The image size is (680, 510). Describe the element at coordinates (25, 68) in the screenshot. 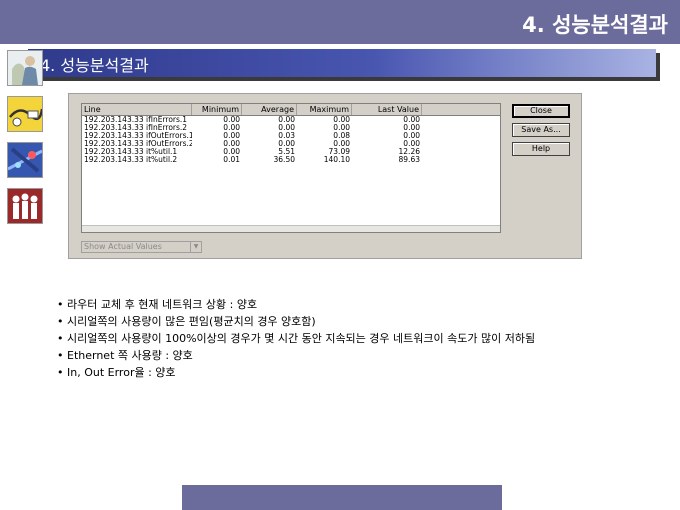

I see `people-photo-icon` at that location.